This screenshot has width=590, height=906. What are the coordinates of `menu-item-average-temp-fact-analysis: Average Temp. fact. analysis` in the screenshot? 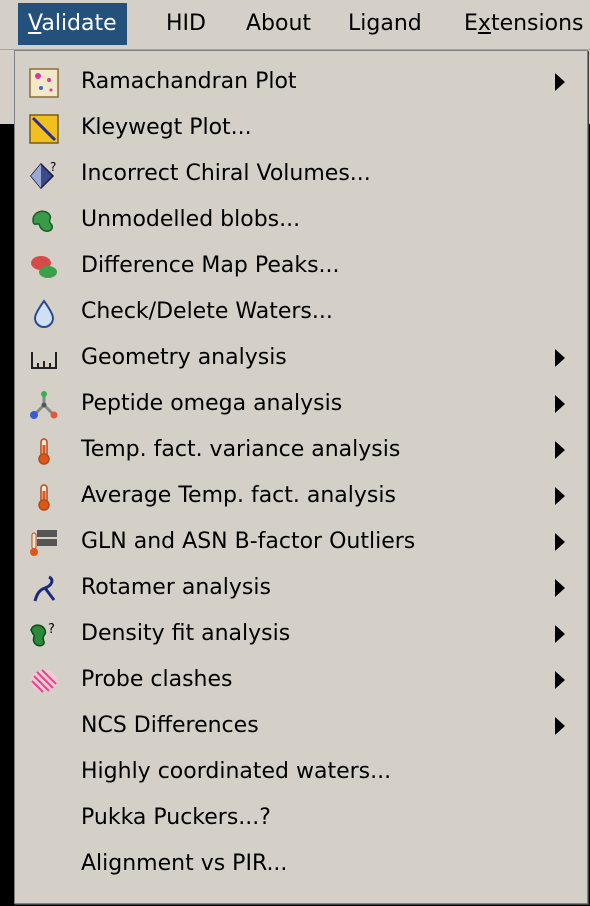 It's located at (301, 496).